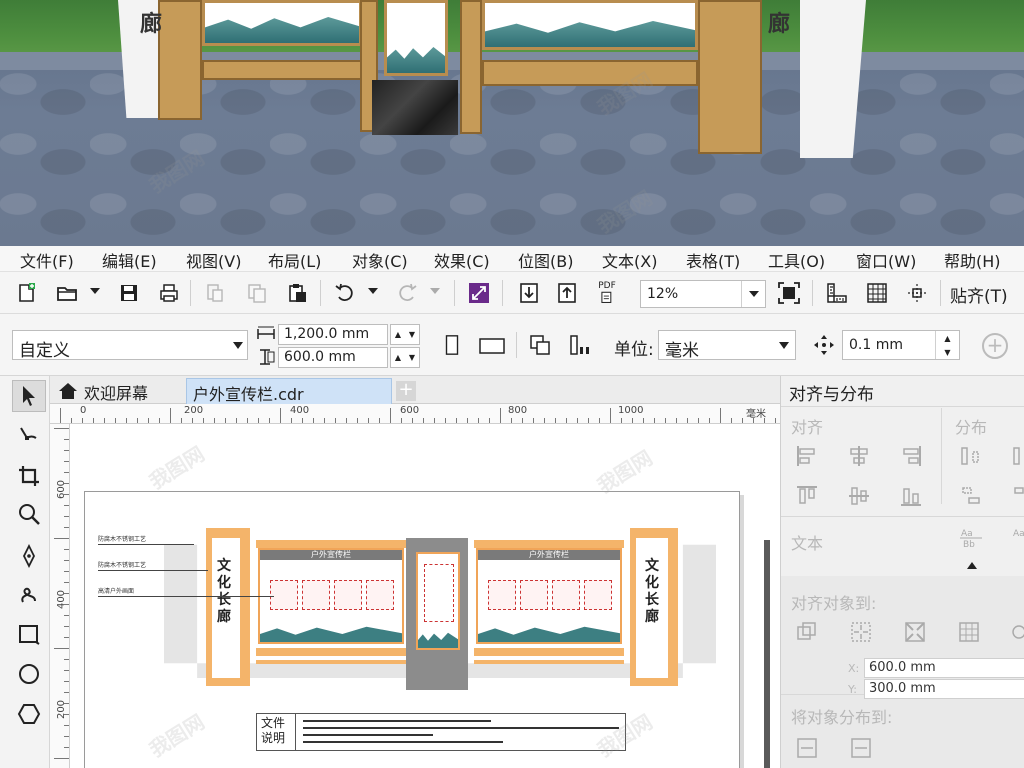  What do you see at coordinates (540, 345) in the screenshot?
I see `all-pages-icon` at bounding box center [540, 345].